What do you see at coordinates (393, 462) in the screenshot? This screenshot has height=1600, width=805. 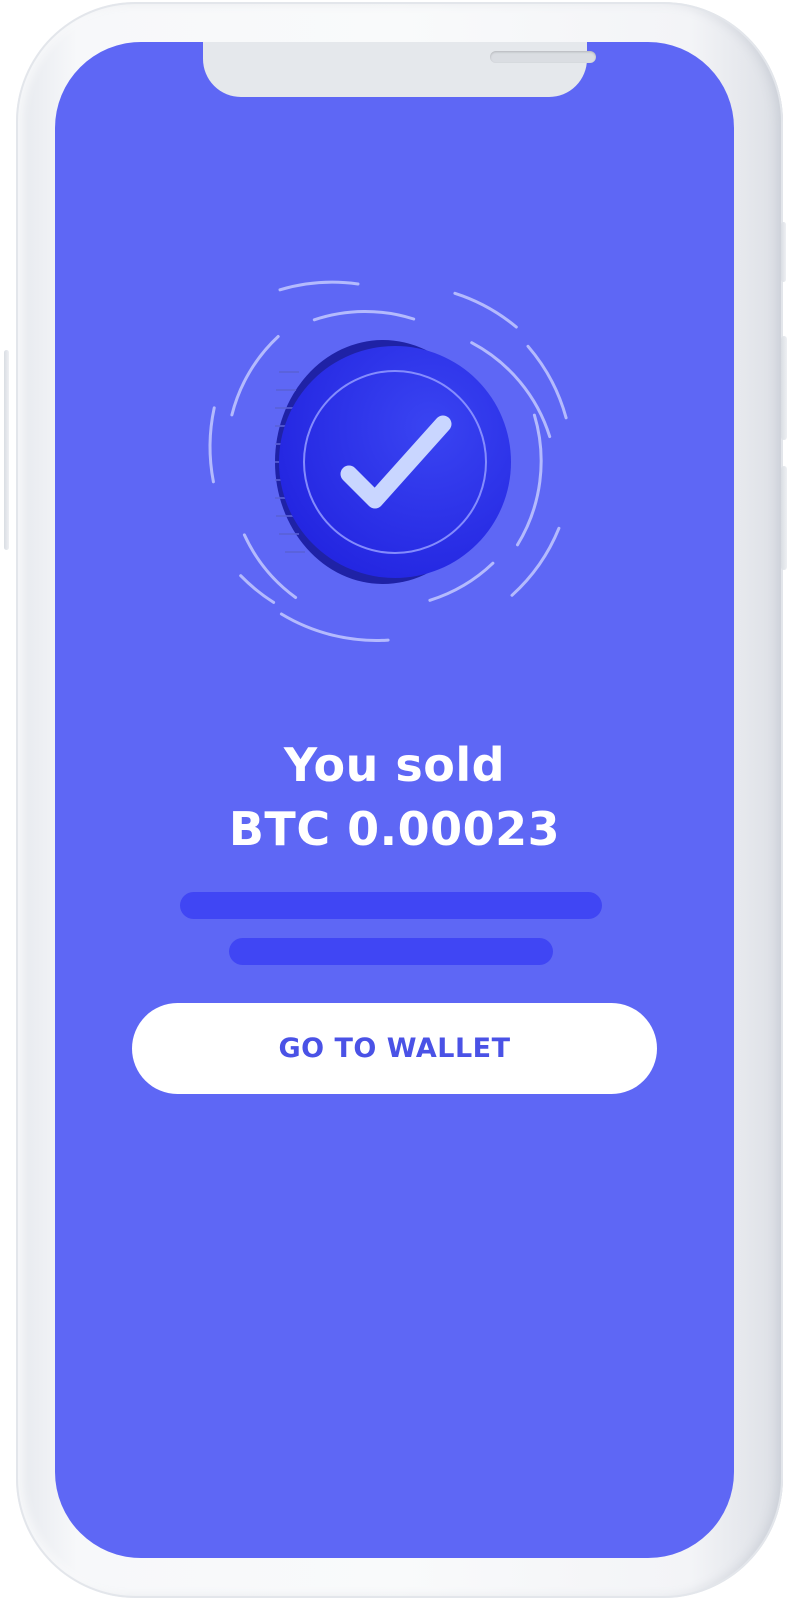 I see `coin` at bounding box center [393, 462].